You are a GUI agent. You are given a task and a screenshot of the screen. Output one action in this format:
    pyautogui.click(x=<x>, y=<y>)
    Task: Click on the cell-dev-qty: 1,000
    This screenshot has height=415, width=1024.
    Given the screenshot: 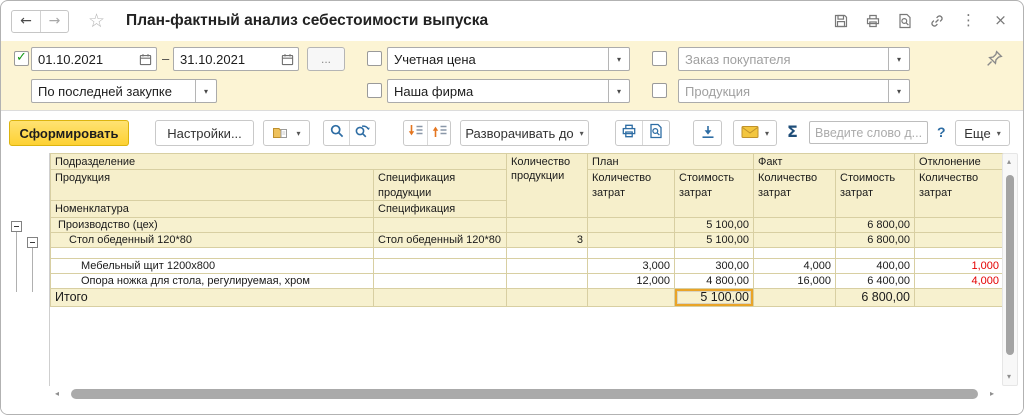 What is the action you would take?
    pyautogui.click(x=959, y=265)
    